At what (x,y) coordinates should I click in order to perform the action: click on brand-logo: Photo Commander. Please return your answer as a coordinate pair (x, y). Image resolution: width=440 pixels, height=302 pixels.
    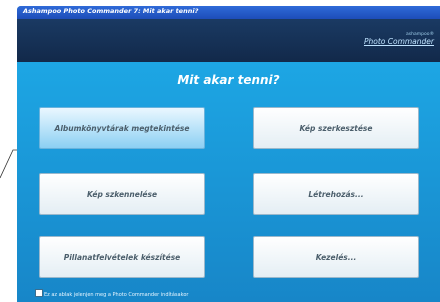
    Looking at the image, I should click on (399, 41).